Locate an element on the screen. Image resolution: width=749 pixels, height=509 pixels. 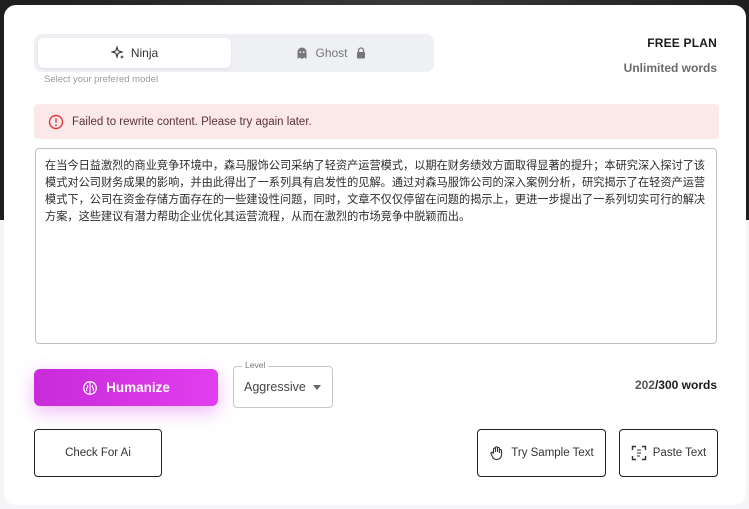
try-sample-label: Try Sample Text is located at coordinates (552, 453).